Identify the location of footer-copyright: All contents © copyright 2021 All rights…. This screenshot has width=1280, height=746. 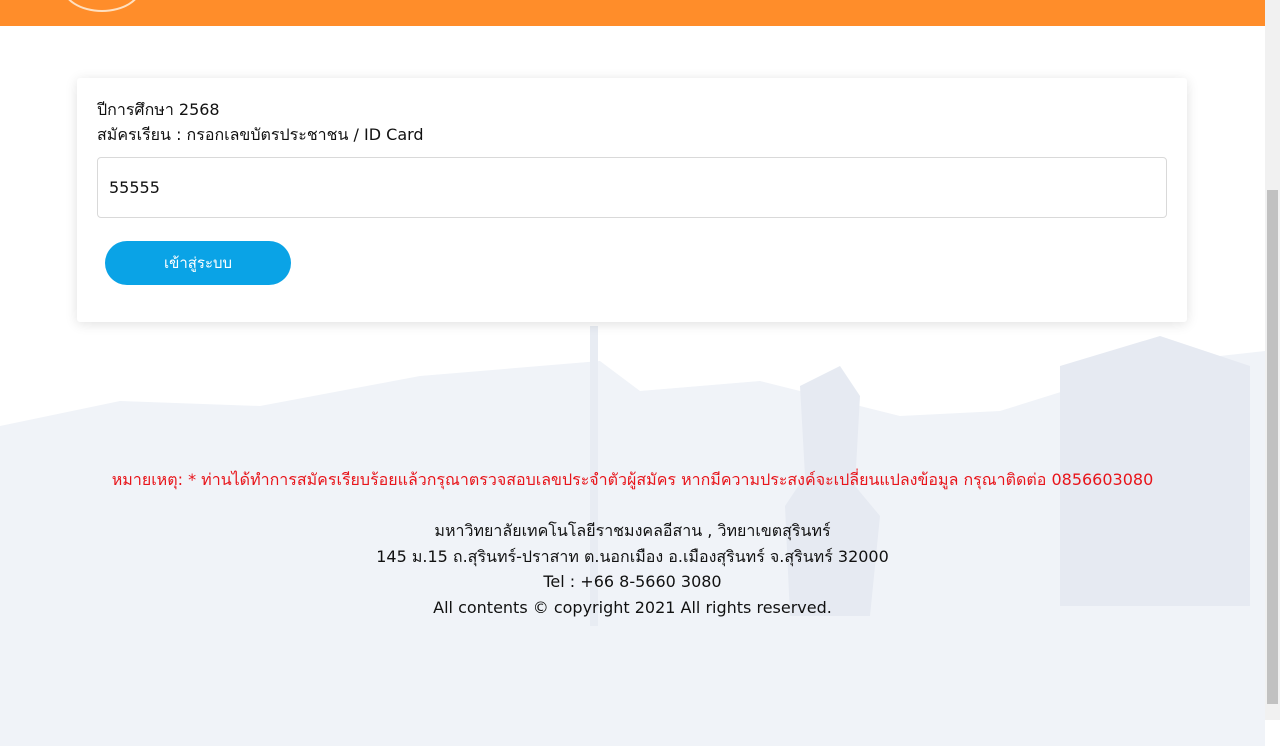
(632, 607).